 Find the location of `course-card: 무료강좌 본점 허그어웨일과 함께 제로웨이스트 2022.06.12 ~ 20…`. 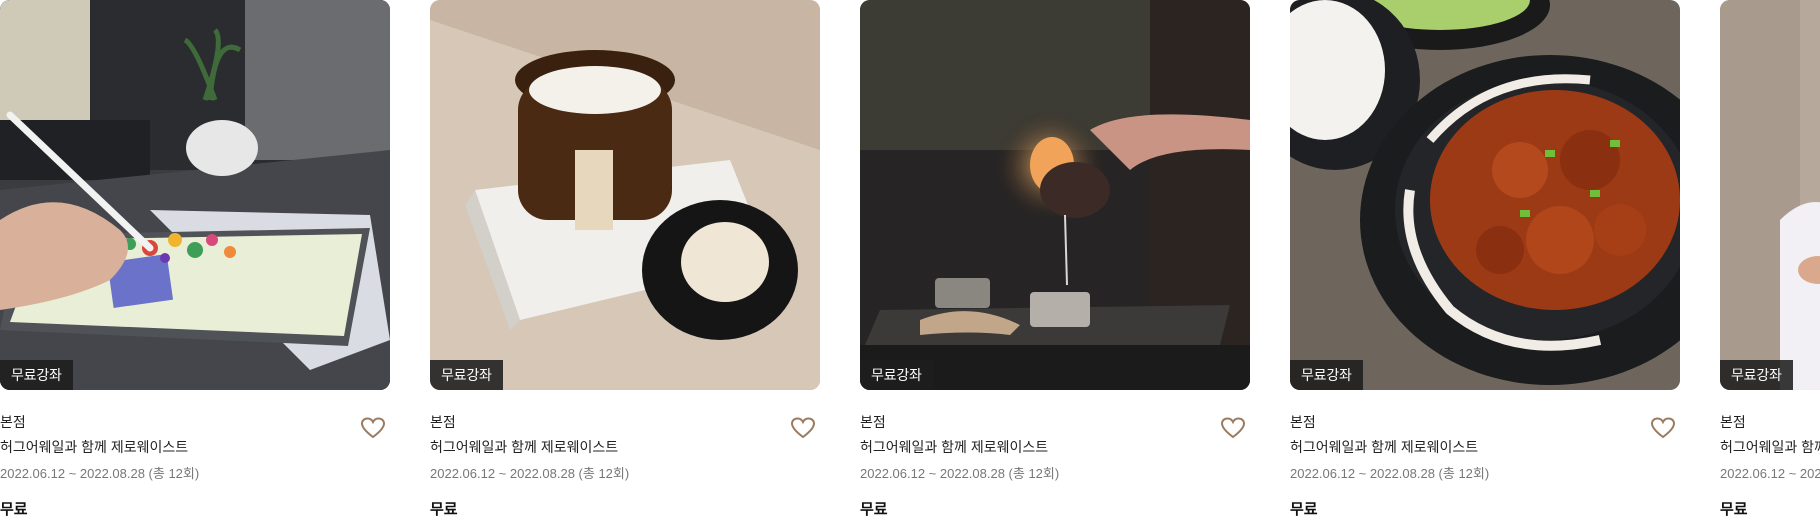

course-card: 무료강좌 본점 허그어웨일과 함께 제로웨이스트 2022.06.12 ~ 20… is located at coordinates (1770, 260).